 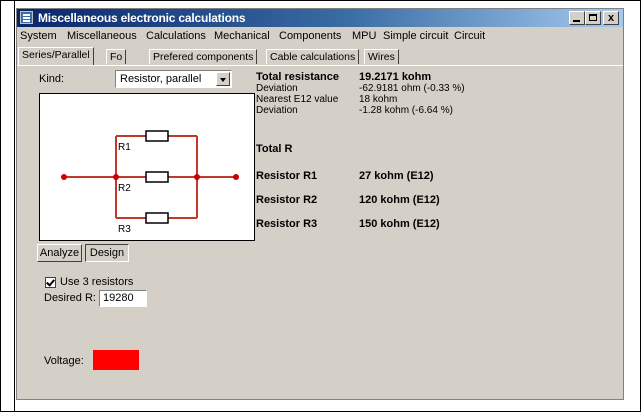 What do you see at coordinates (52, 79) in the screenshot?
I see `kind-label: Kind:` at bounding box center [52, 79].